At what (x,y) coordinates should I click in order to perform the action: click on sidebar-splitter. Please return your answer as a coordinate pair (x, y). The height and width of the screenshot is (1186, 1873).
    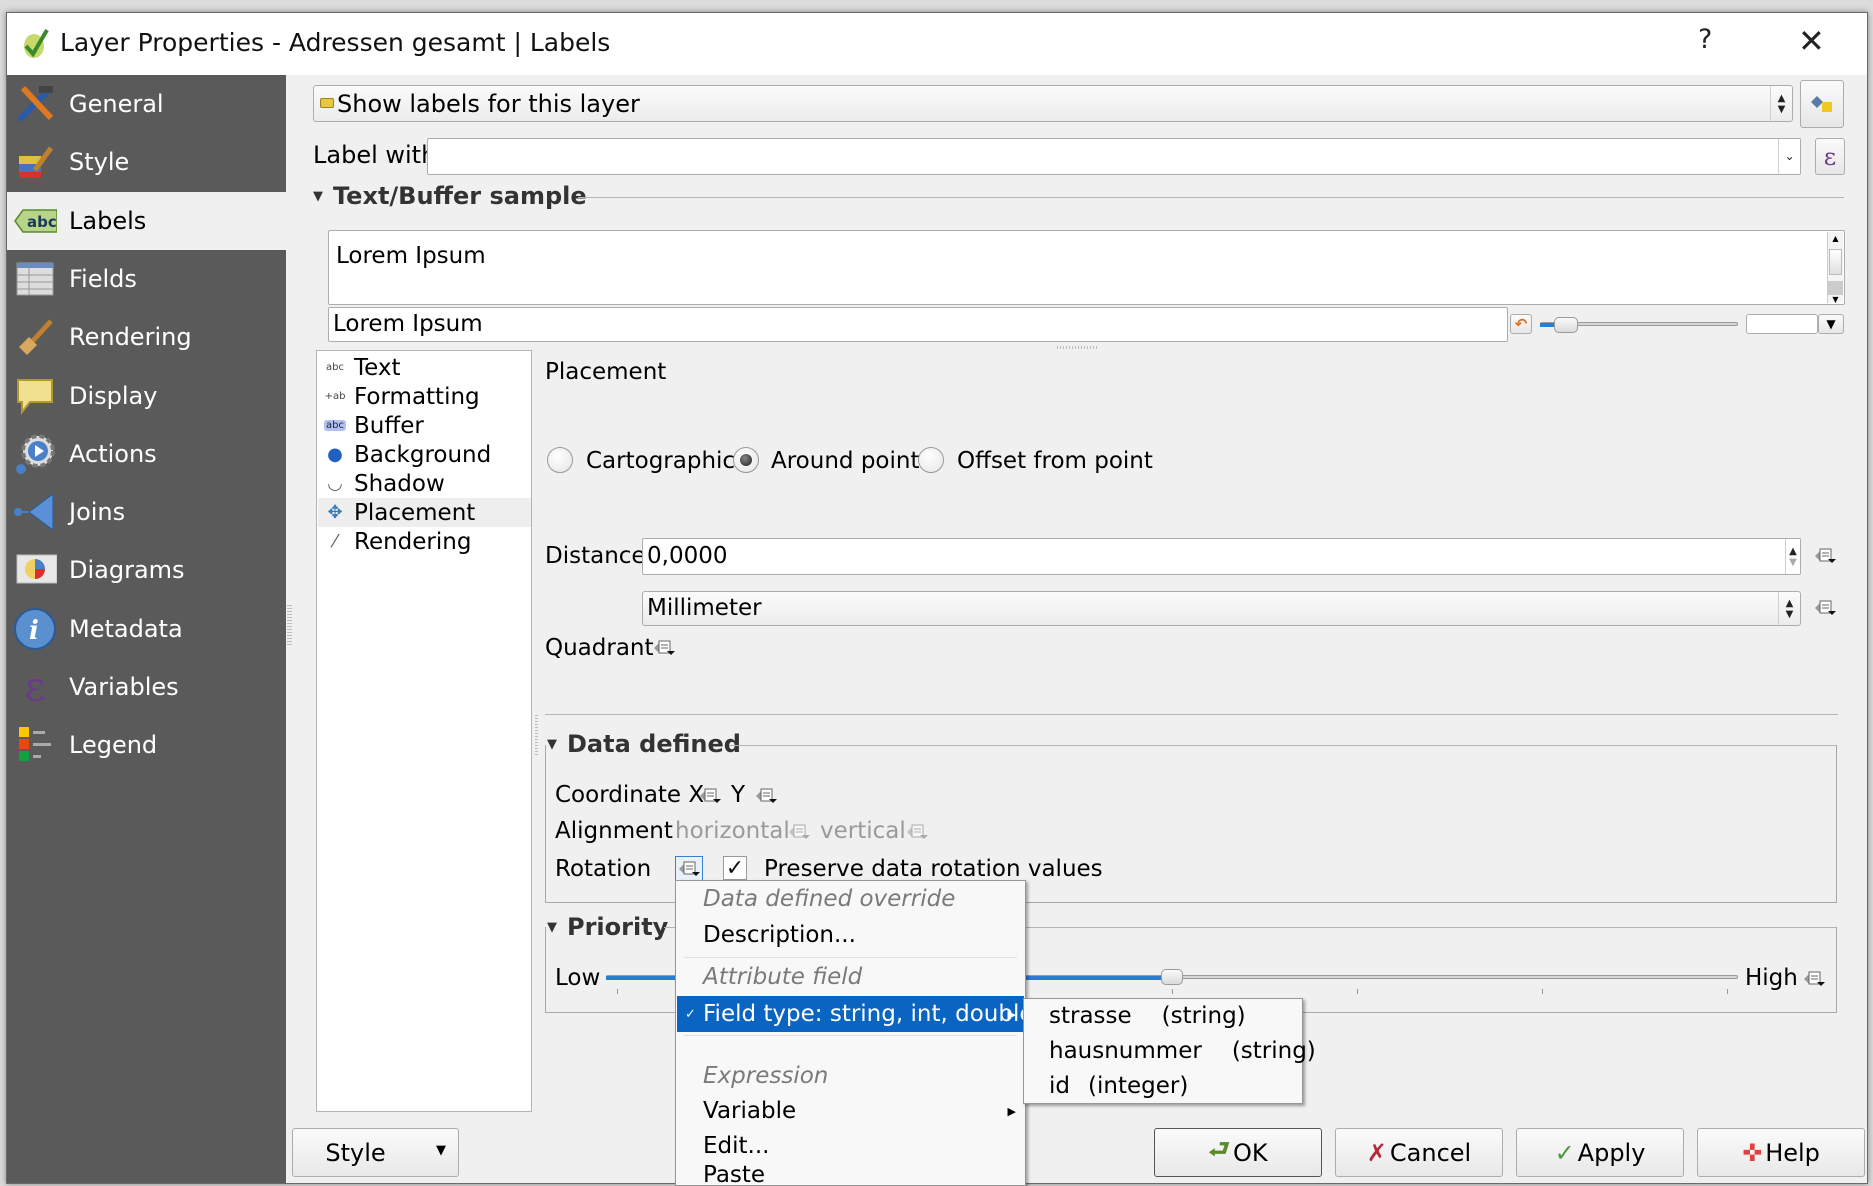
    Looking at the image, I should click on (289, 625).